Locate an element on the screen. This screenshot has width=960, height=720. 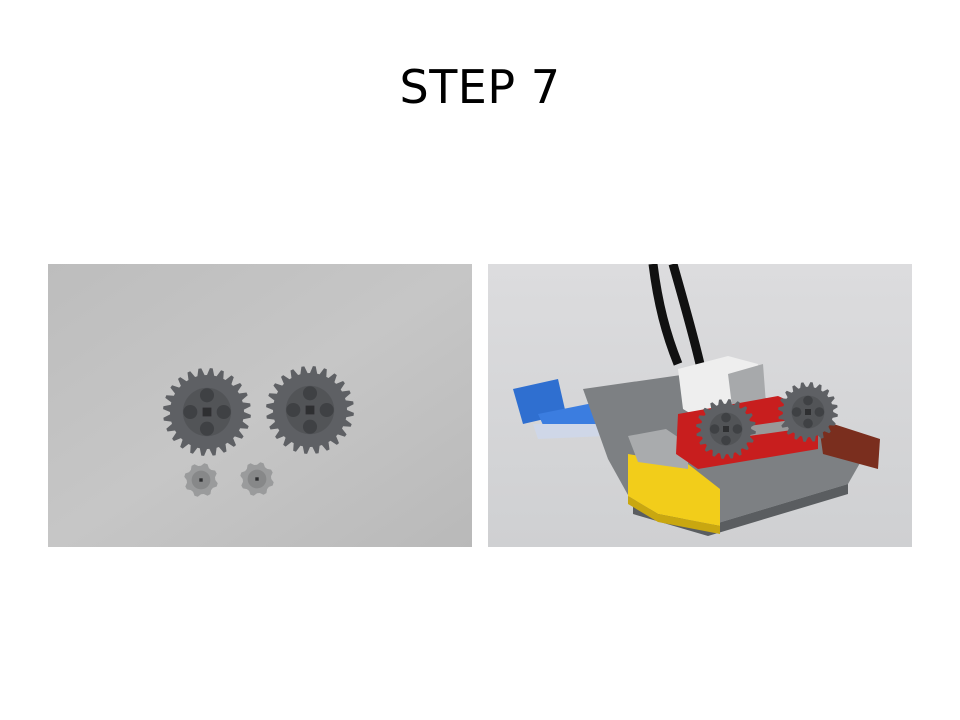
assembled-gear-right is located at coordinates (808, 412).